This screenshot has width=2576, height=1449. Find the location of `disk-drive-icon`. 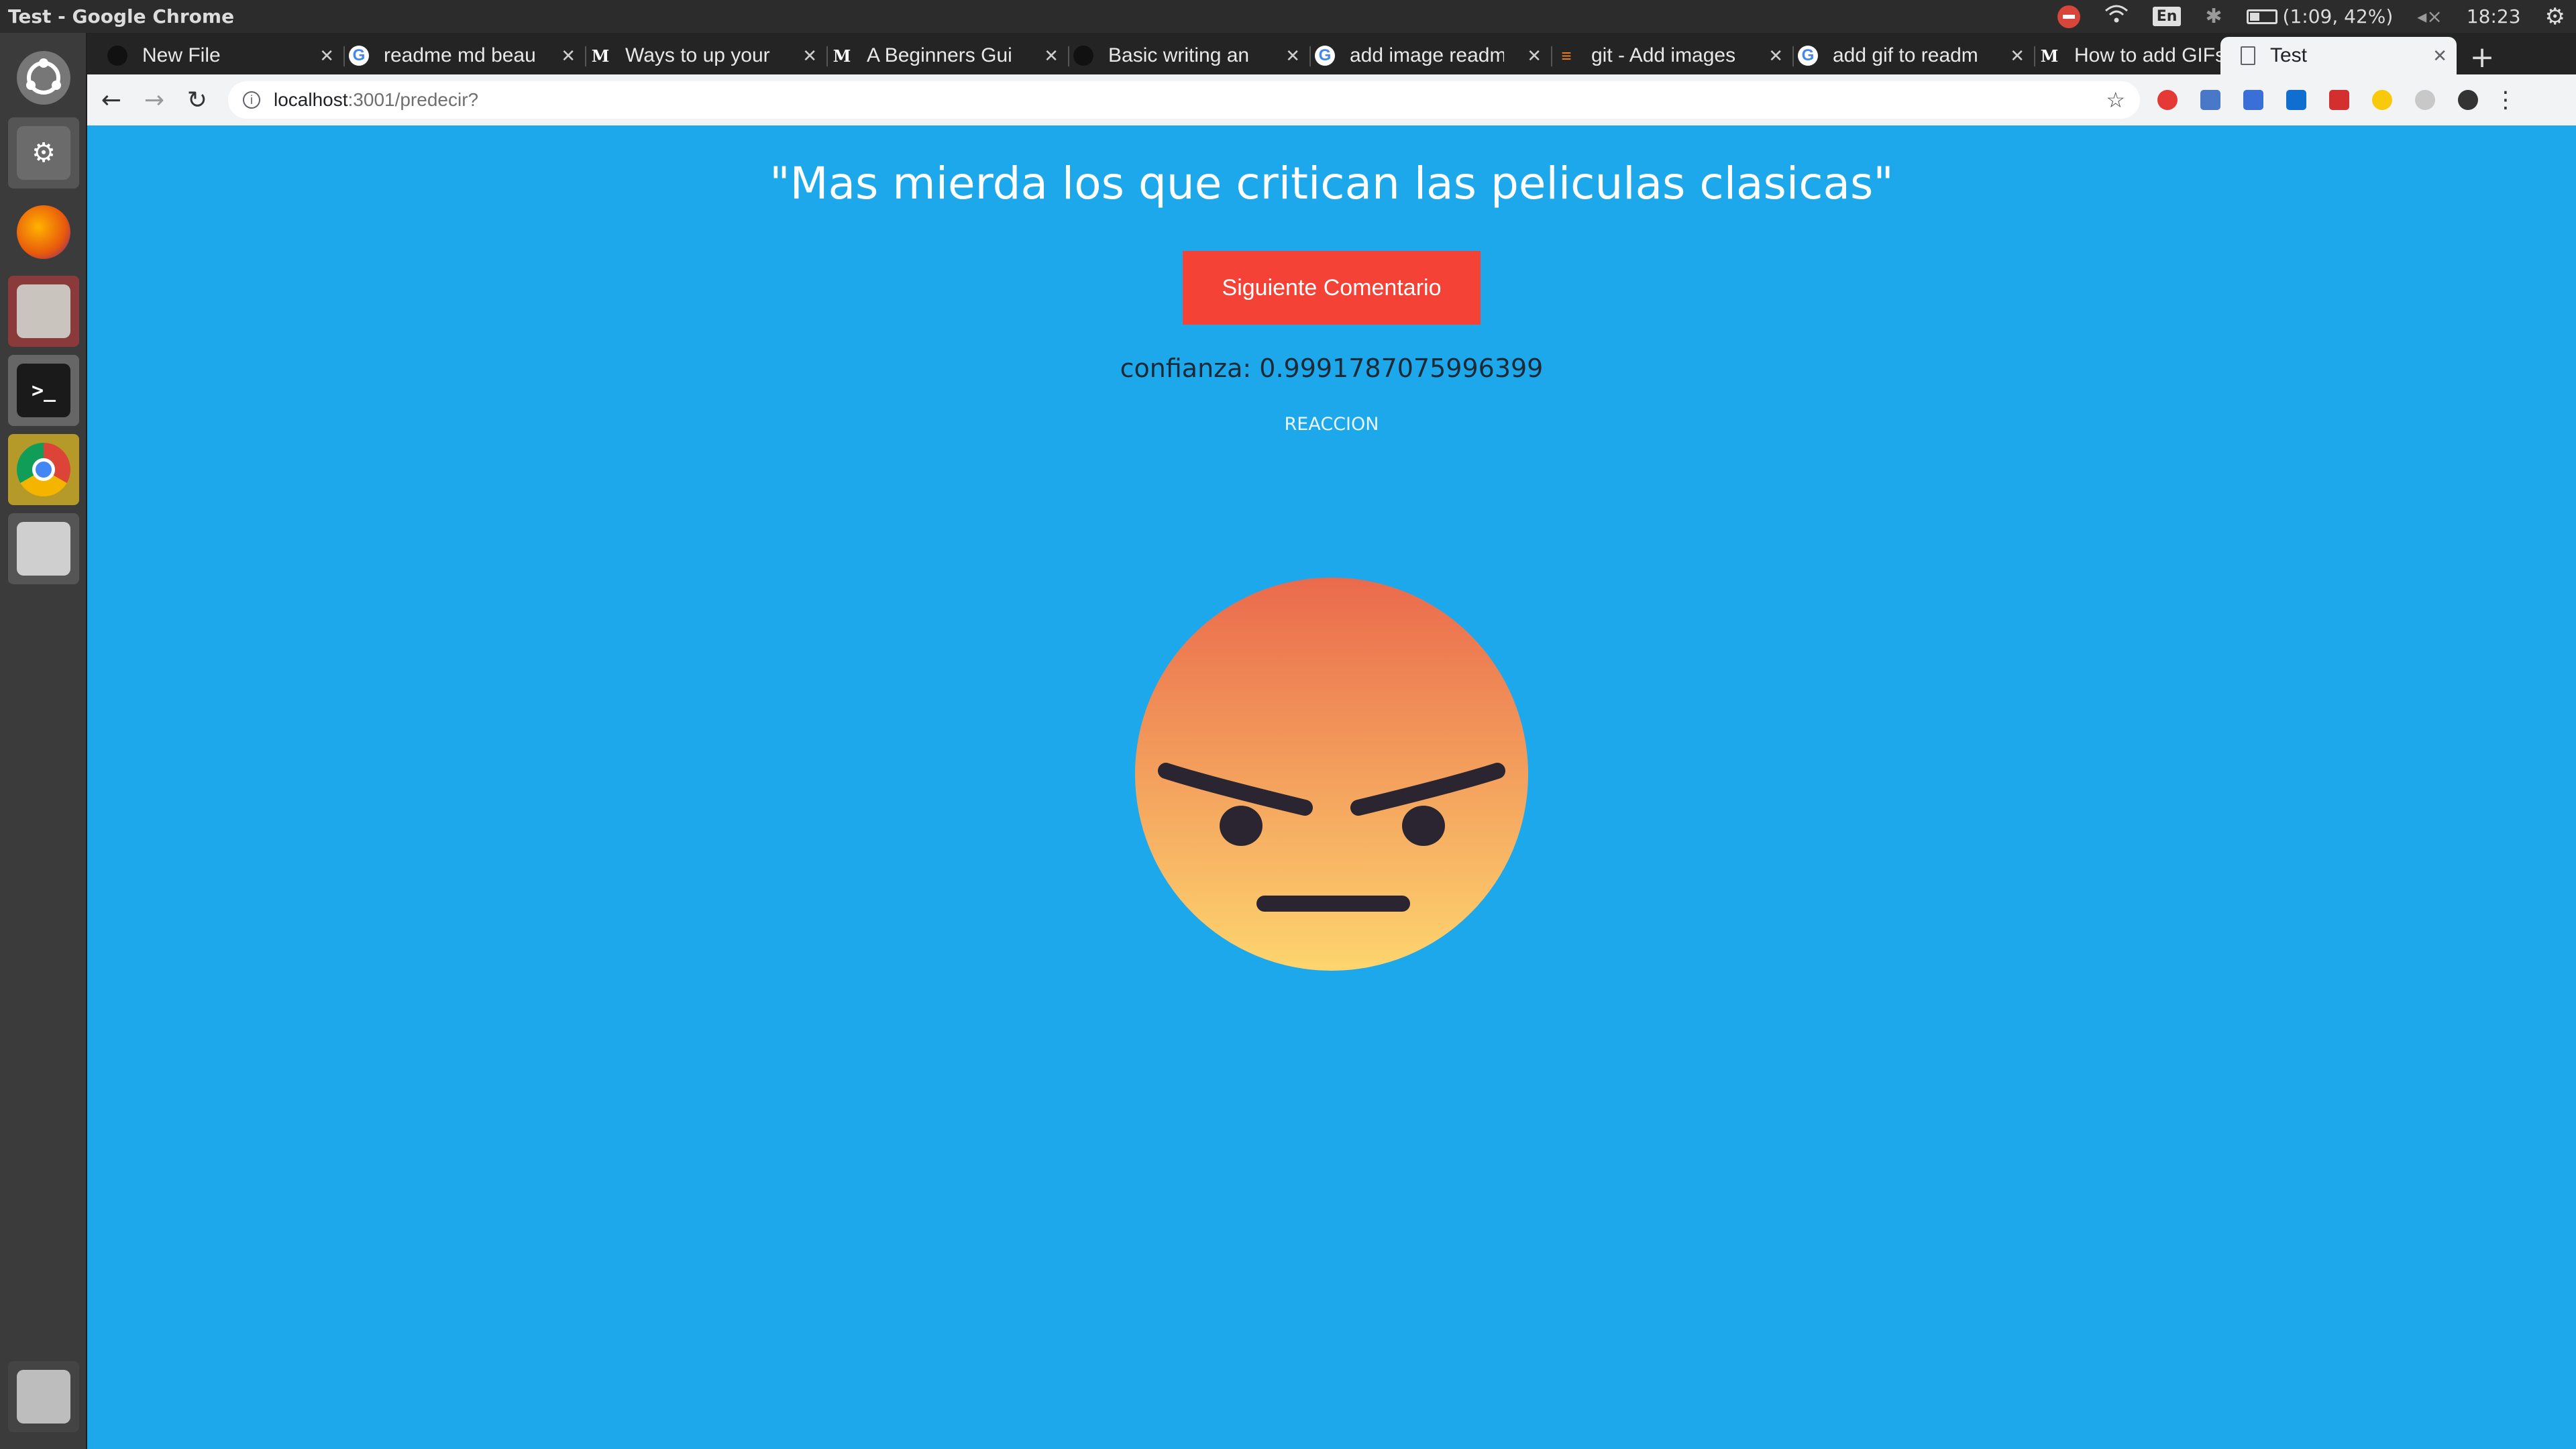

disk-drive-icon is located at coordinates (43, 549).